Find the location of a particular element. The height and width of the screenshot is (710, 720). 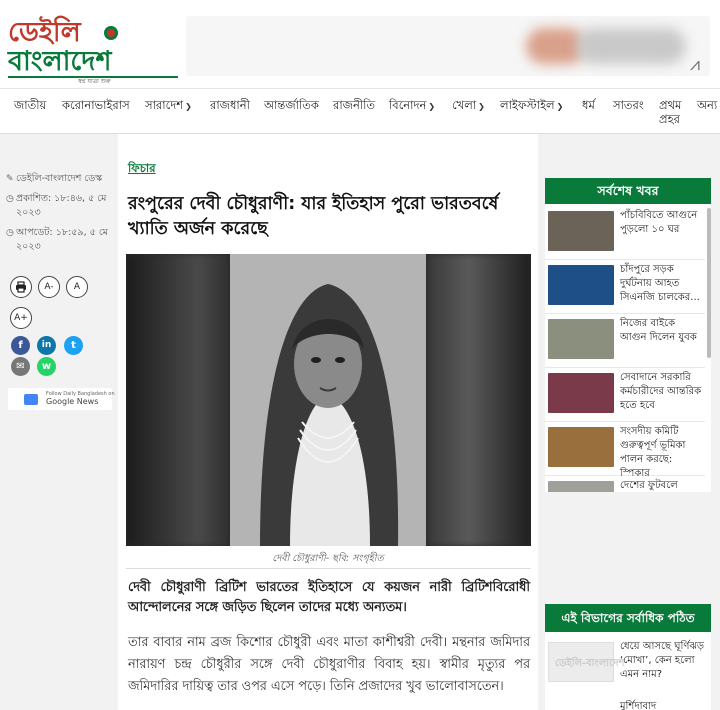

site-logo: ডেইলি বাংলাদেশ স্বপ্ন যাত্রা শুরু is located at coordinates (93, 51).